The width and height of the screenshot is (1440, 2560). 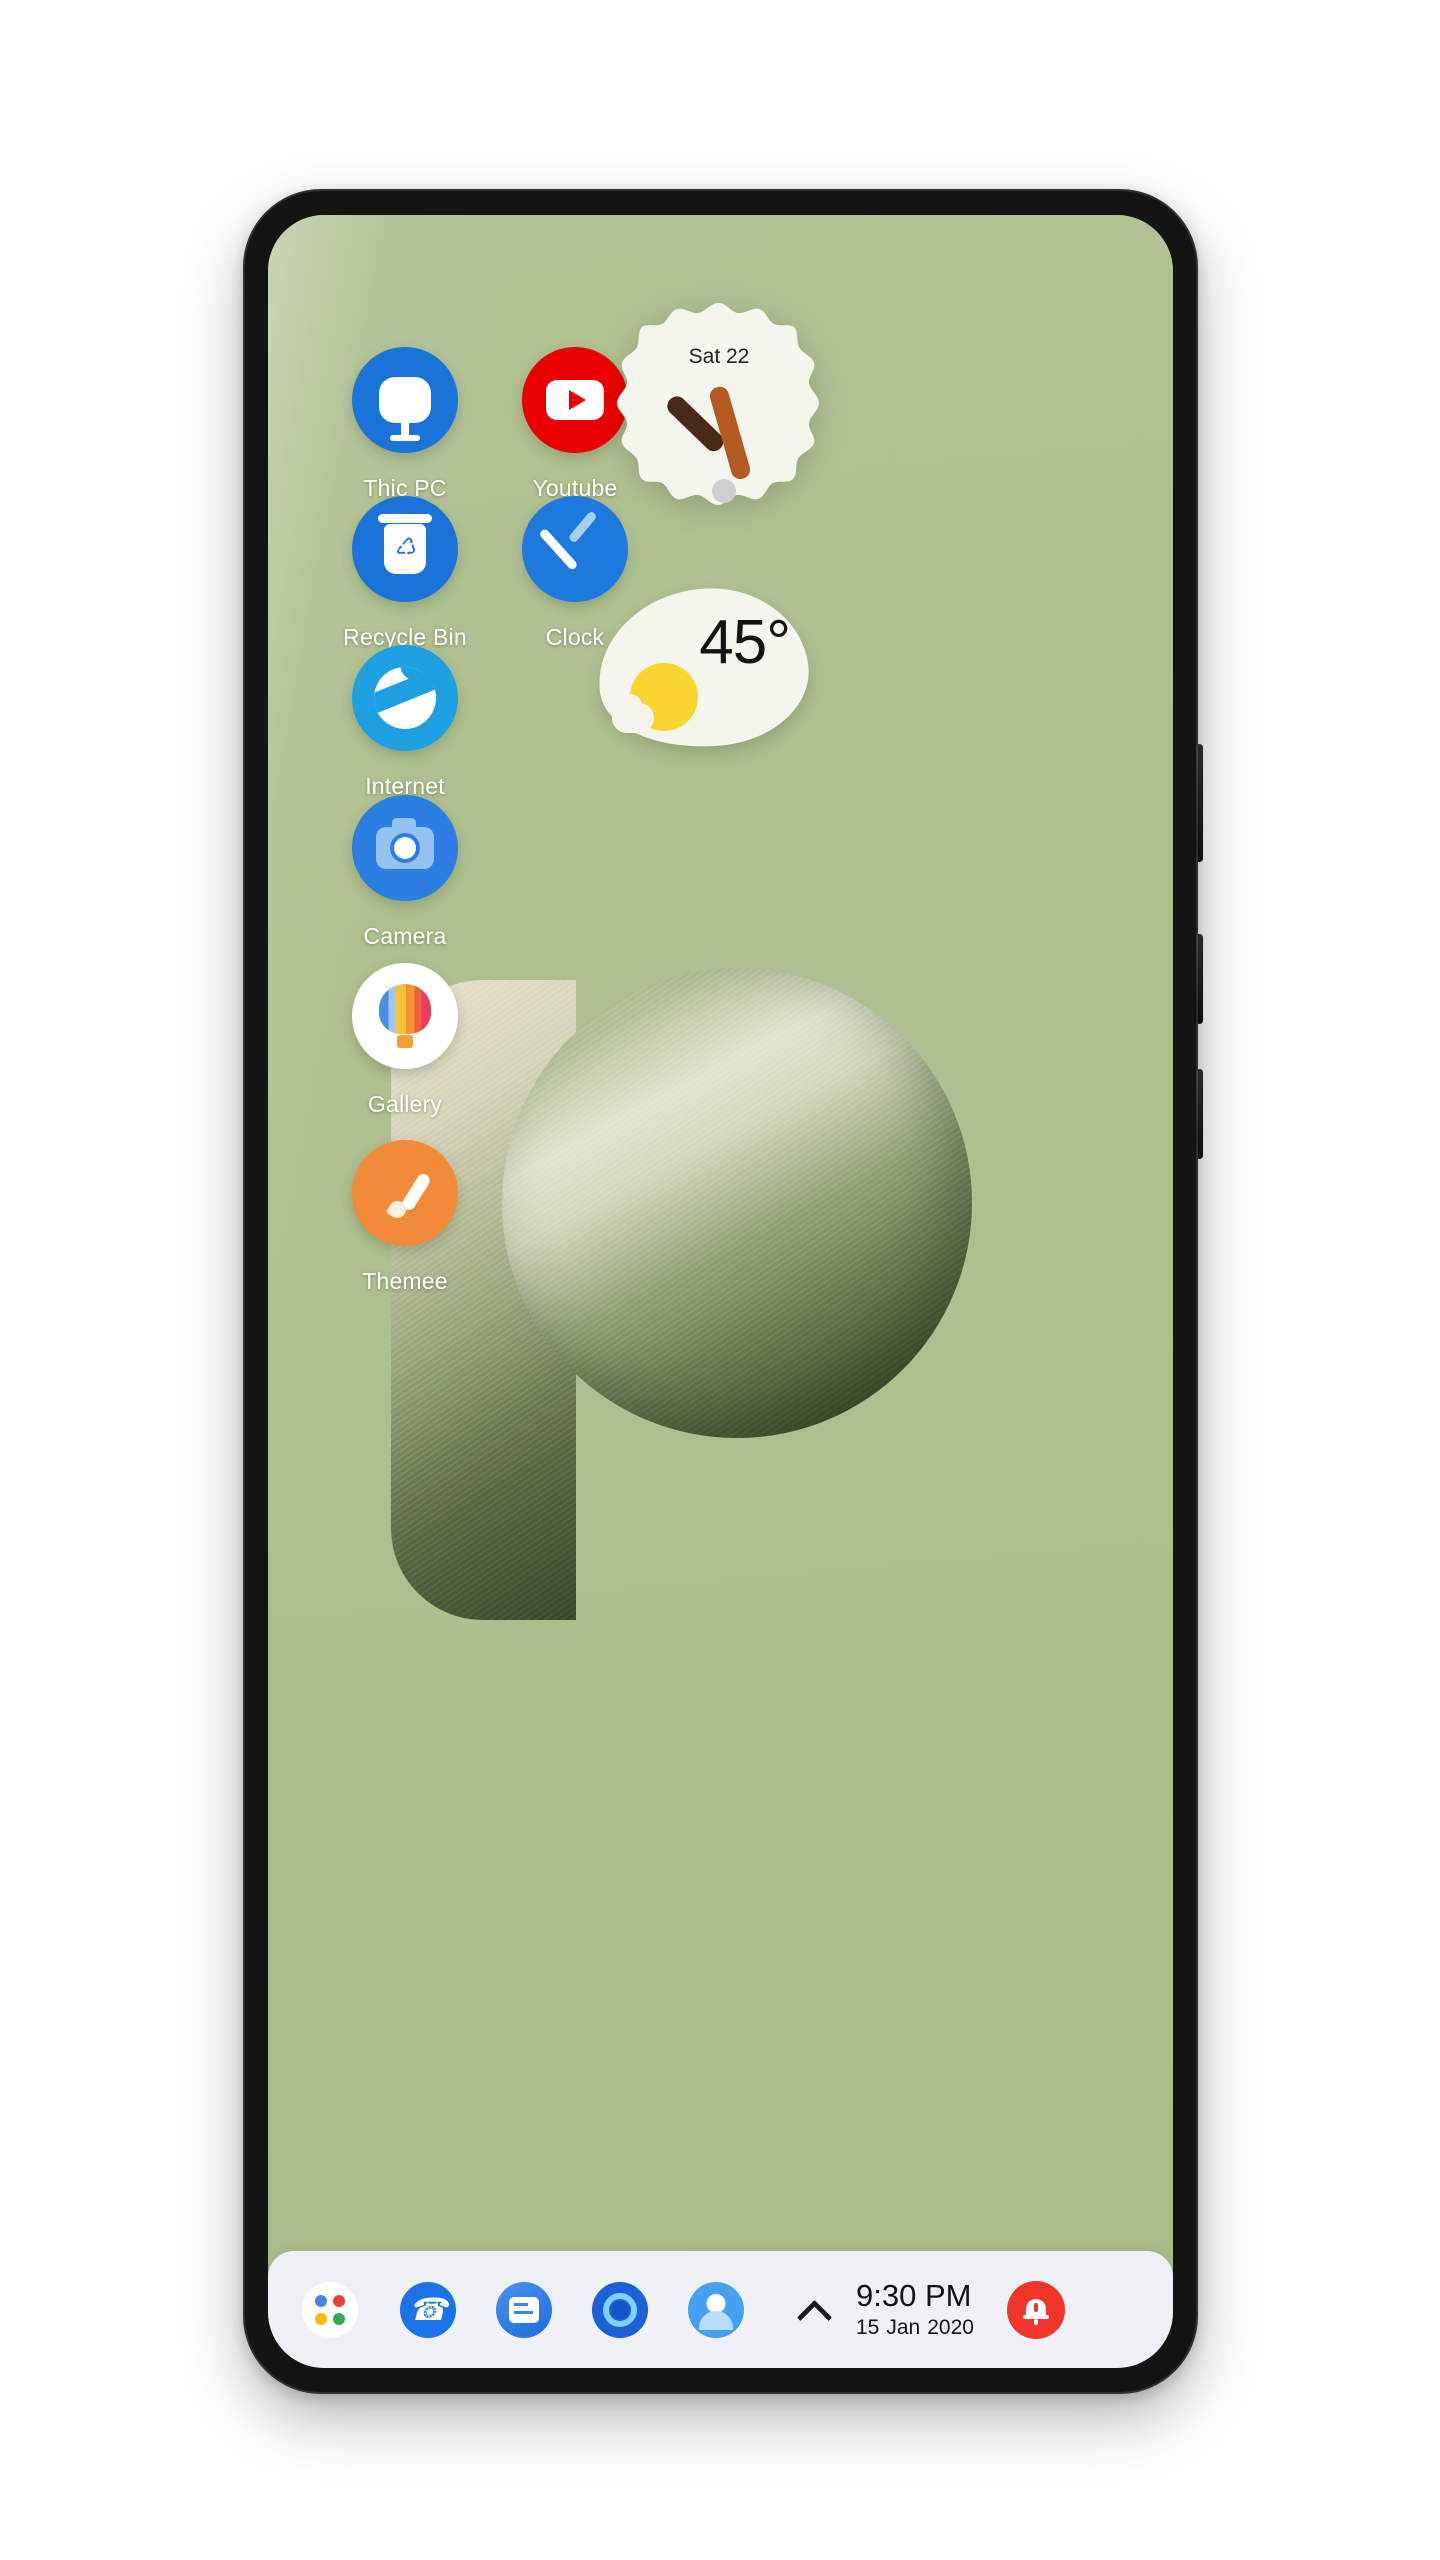 I want to click on app-camera: Camera, so click(x=405, y=872).